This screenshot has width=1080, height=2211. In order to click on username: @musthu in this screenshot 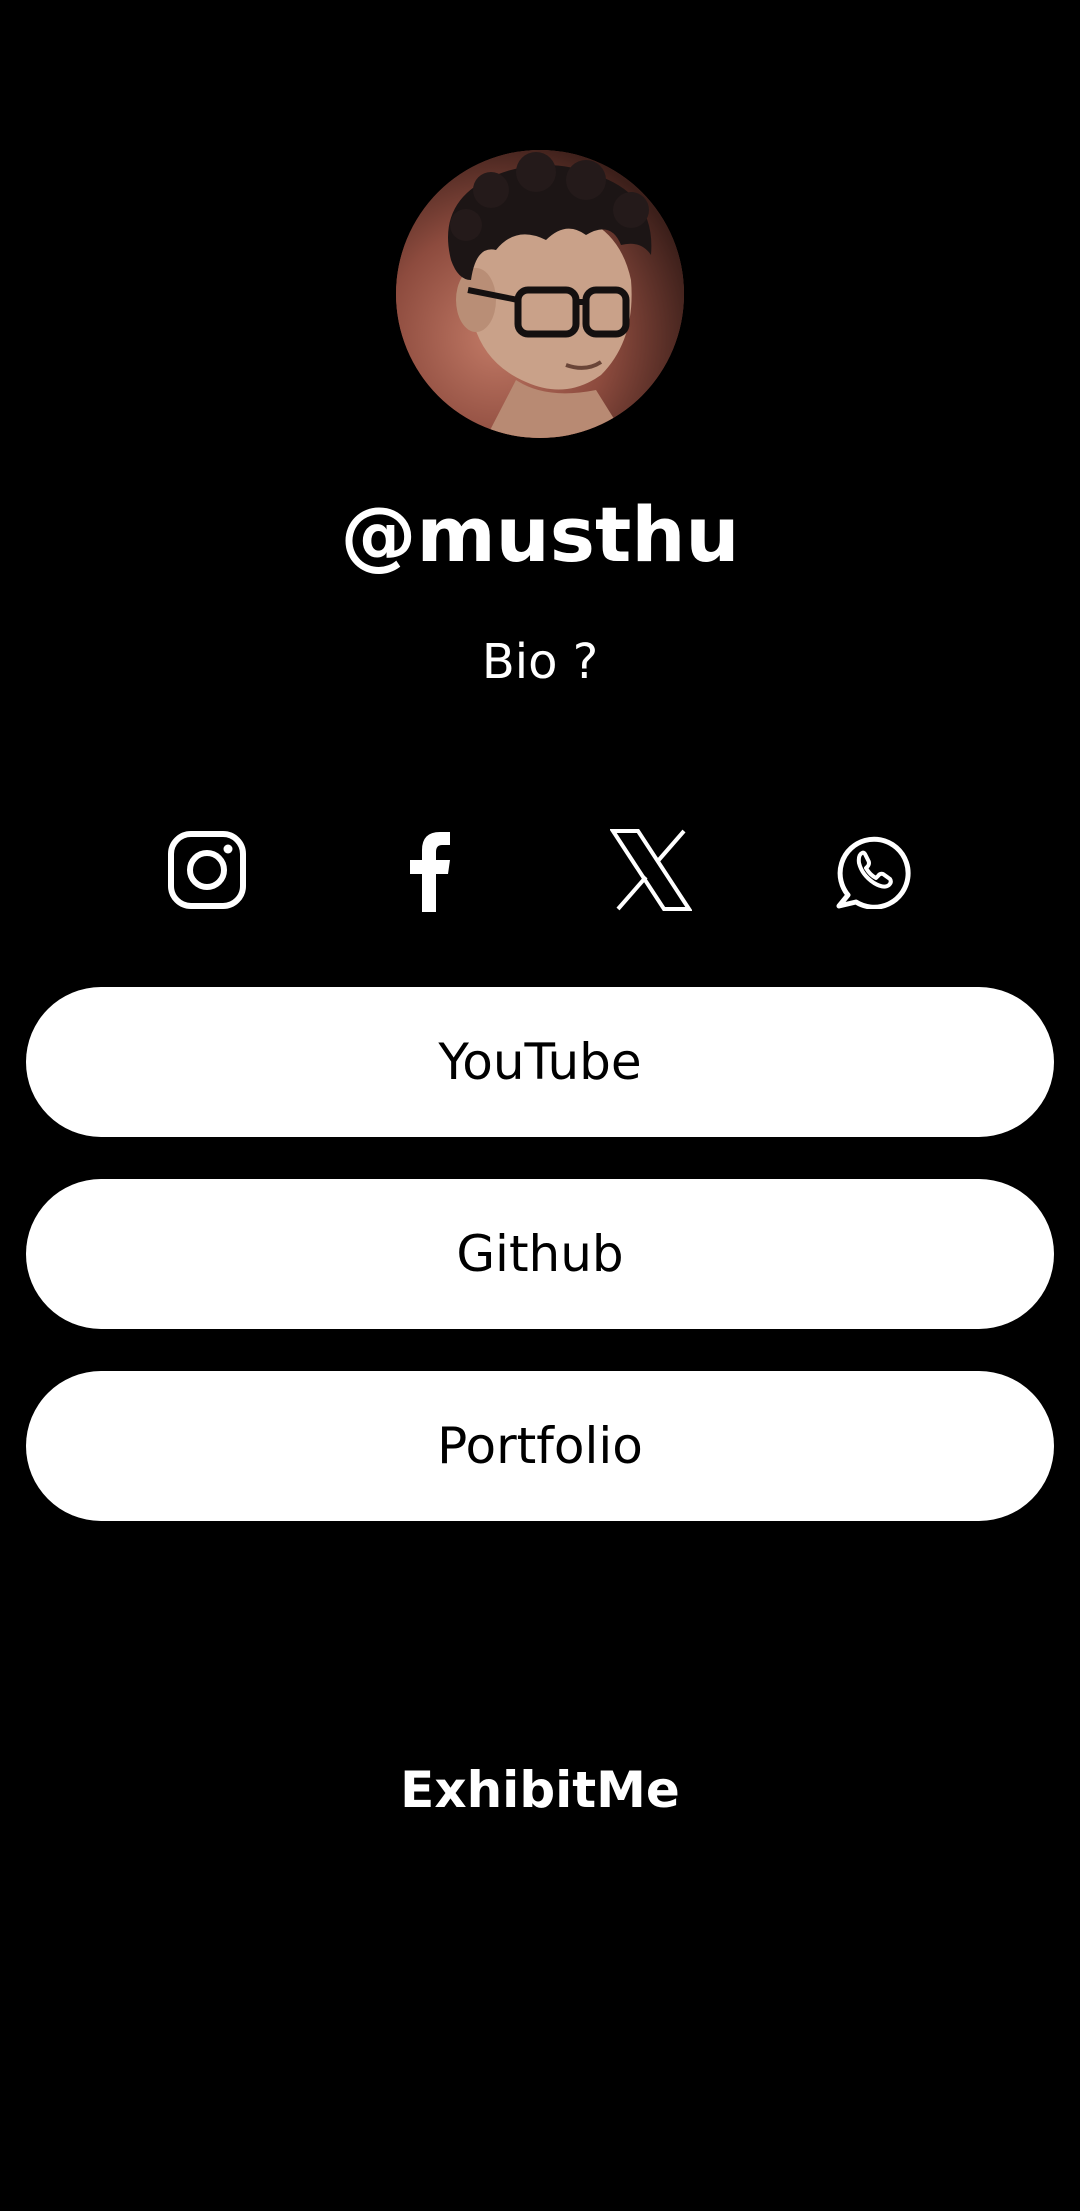, I will do `click(540, 534)`.